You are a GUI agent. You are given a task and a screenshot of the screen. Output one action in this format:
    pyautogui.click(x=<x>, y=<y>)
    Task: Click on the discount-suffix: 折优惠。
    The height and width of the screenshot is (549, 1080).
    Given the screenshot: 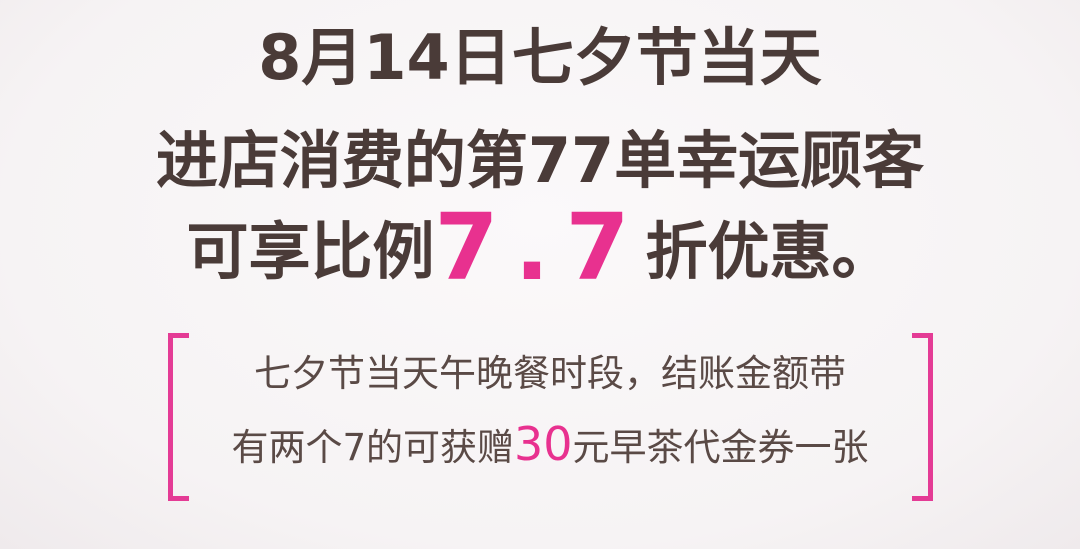 What is the action you would take?
    pyautogui.click(x=769, y=251)
    